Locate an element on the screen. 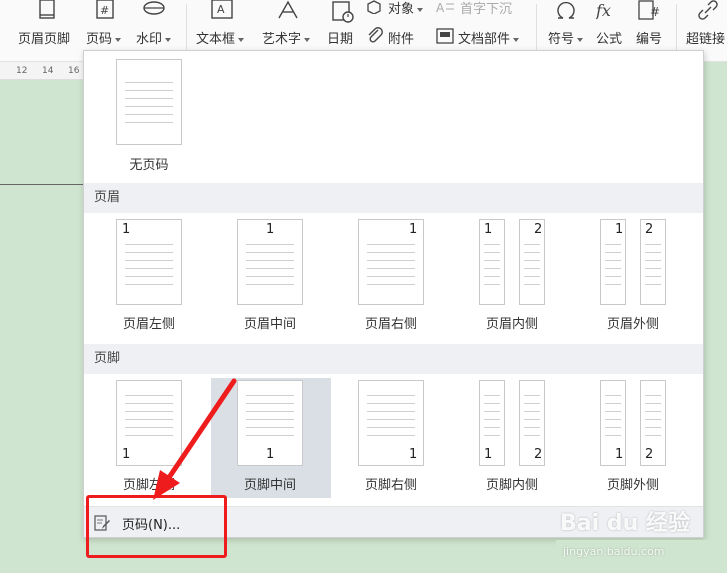  annotation-highlight-box is located at coordinates (156, 526).